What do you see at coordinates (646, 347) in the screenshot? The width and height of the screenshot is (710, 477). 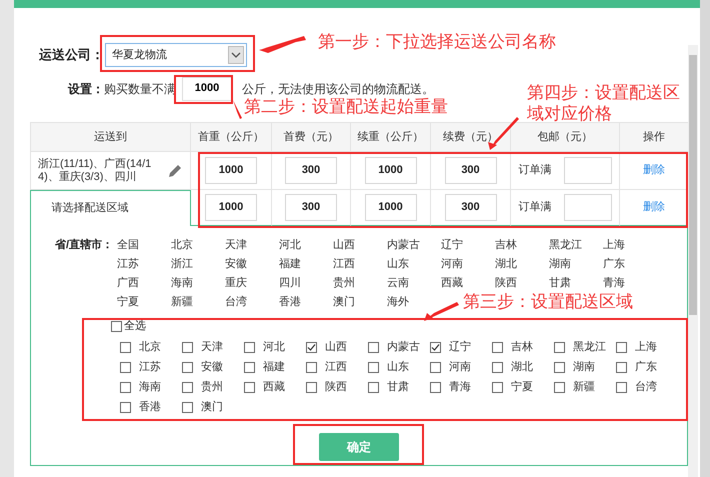 I see `region-checkbox-label: 上海` at bounding box center [646, 347].